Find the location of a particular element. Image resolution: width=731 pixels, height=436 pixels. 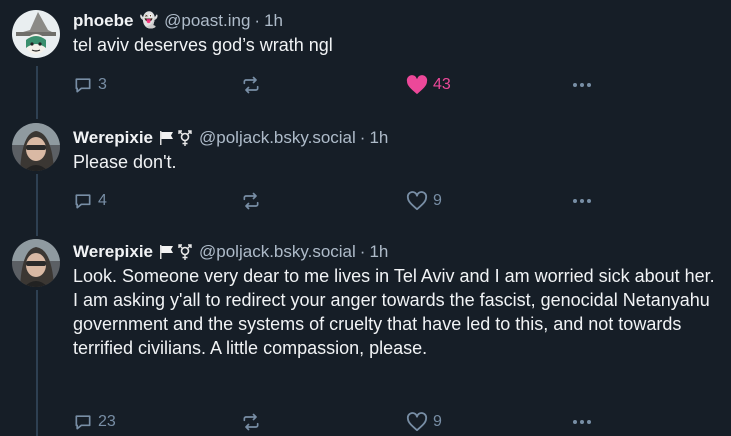

heart-filled-icon is located at coordinates (417, 85).